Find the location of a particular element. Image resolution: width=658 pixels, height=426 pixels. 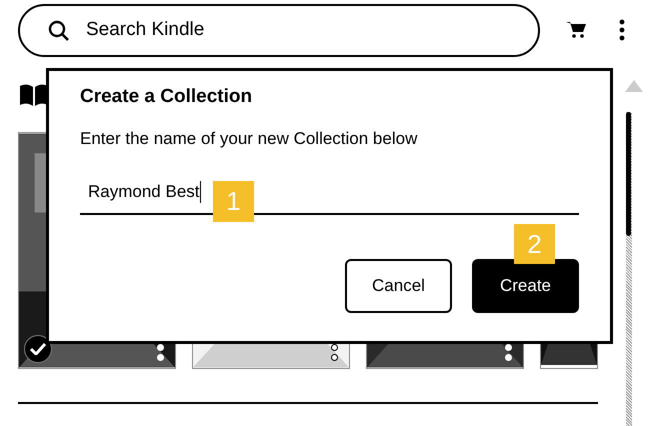

create-button: Create is located at coordinates (525, 286).